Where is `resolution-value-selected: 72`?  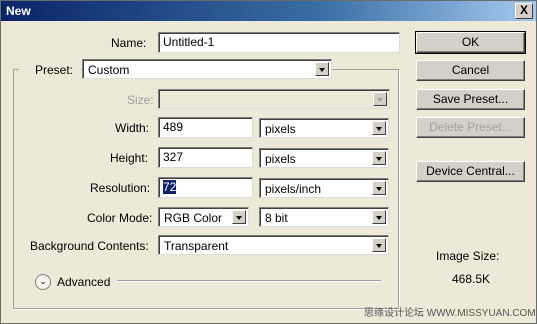
resolution-value-selected: 72 is located at coordinates (170, 187).